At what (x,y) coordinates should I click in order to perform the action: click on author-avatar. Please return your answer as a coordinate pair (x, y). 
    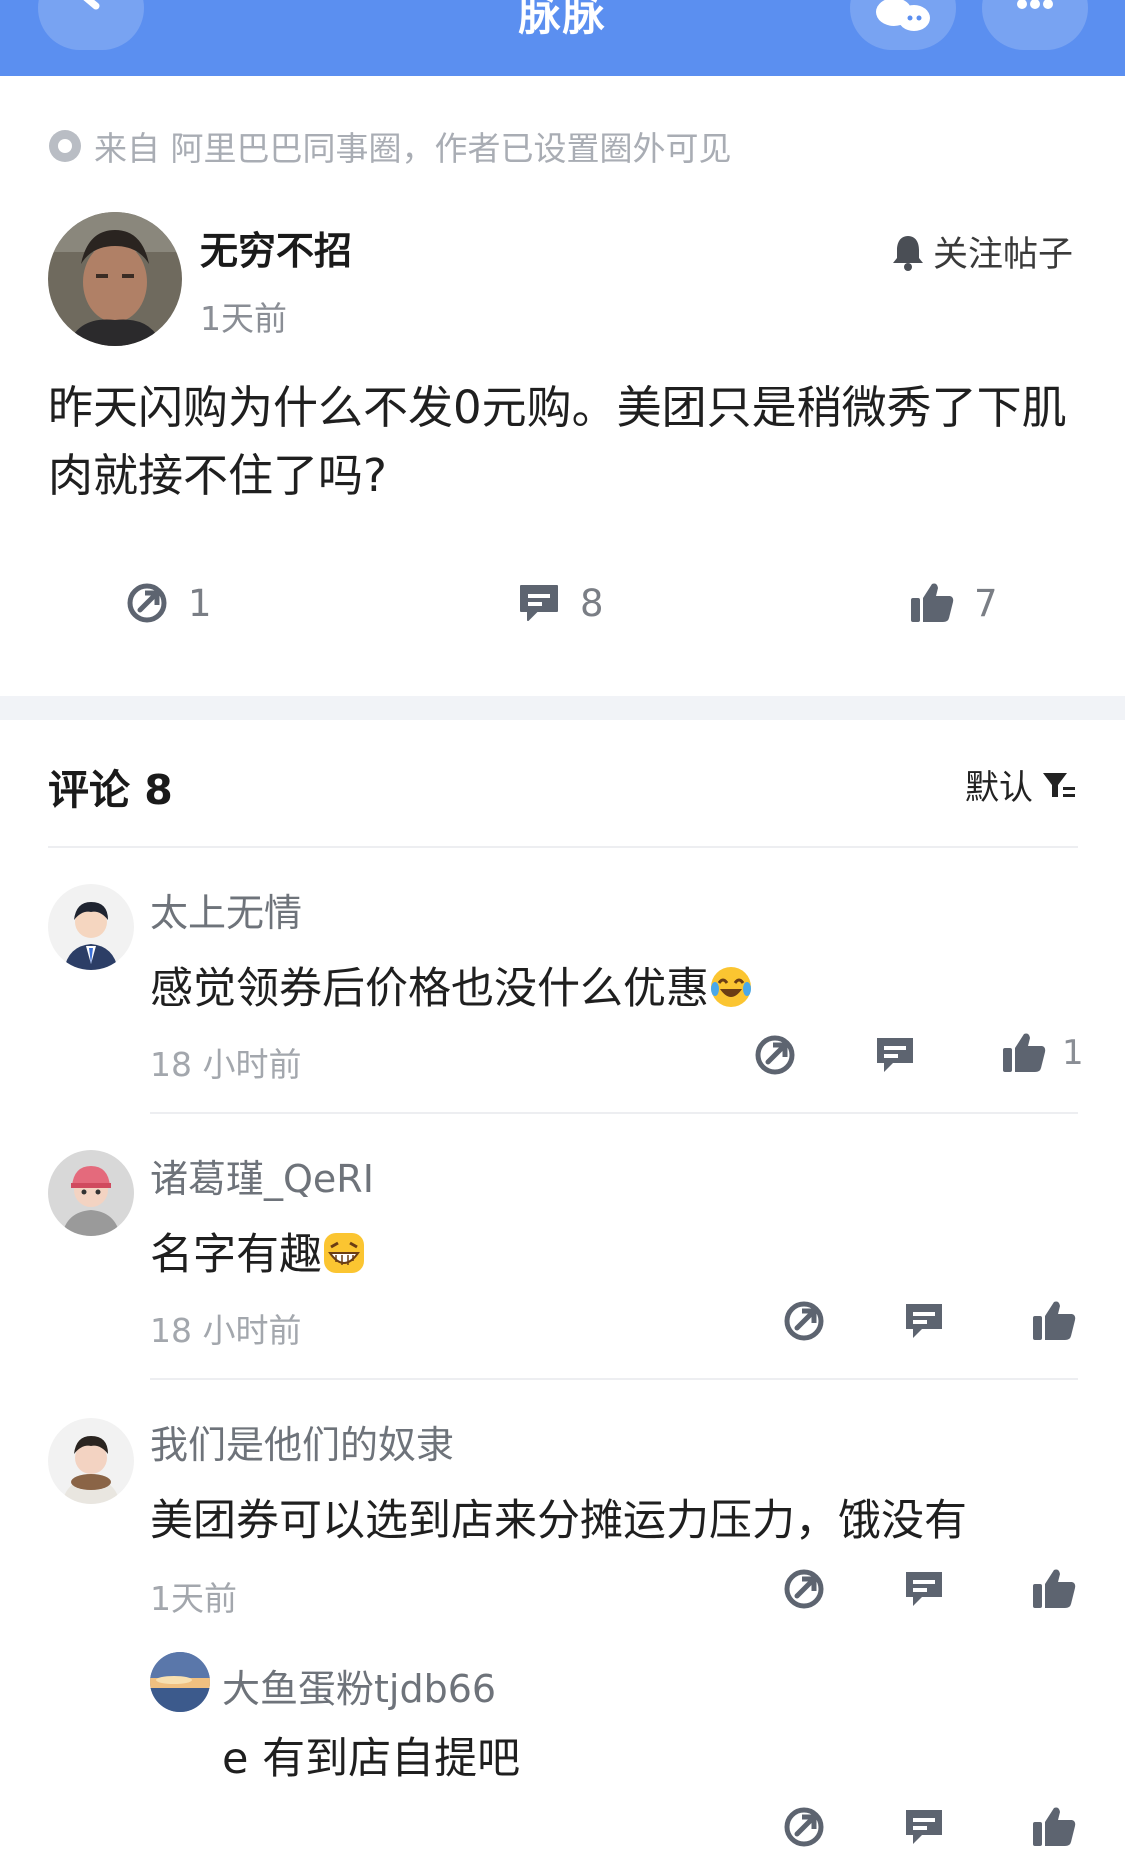
    Looking at the image, I should click on (115, 279).